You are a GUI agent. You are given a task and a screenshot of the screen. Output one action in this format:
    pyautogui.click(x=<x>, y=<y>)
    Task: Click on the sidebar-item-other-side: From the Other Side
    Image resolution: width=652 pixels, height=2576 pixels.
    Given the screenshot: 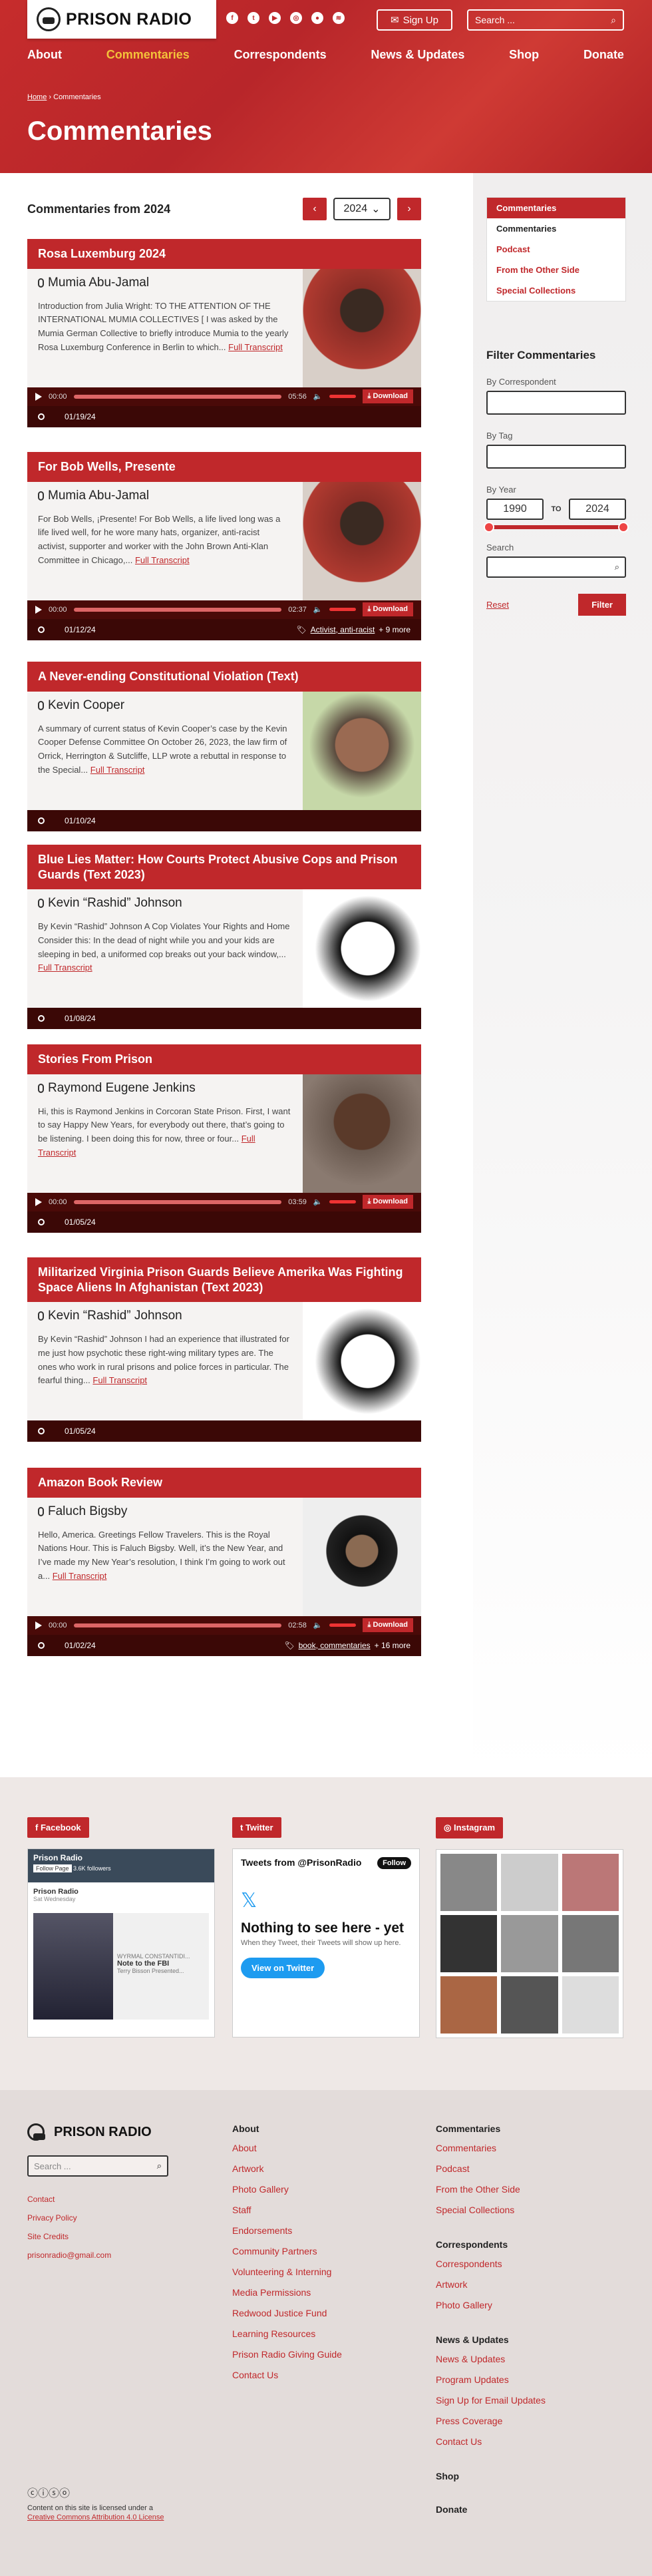 What is the action you would take?
    pyautogui.click(x=556, y=270)
    